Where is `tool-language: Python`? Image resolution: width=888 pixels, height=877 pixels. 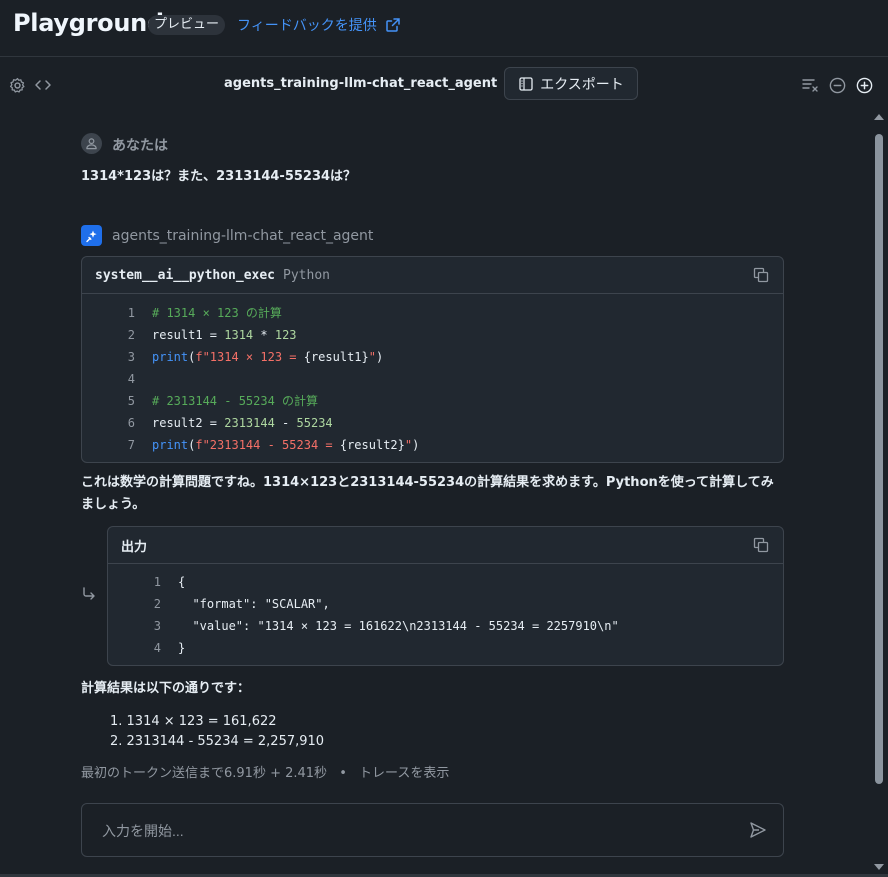
tool-language: Python is located at coordinates (306, 275).